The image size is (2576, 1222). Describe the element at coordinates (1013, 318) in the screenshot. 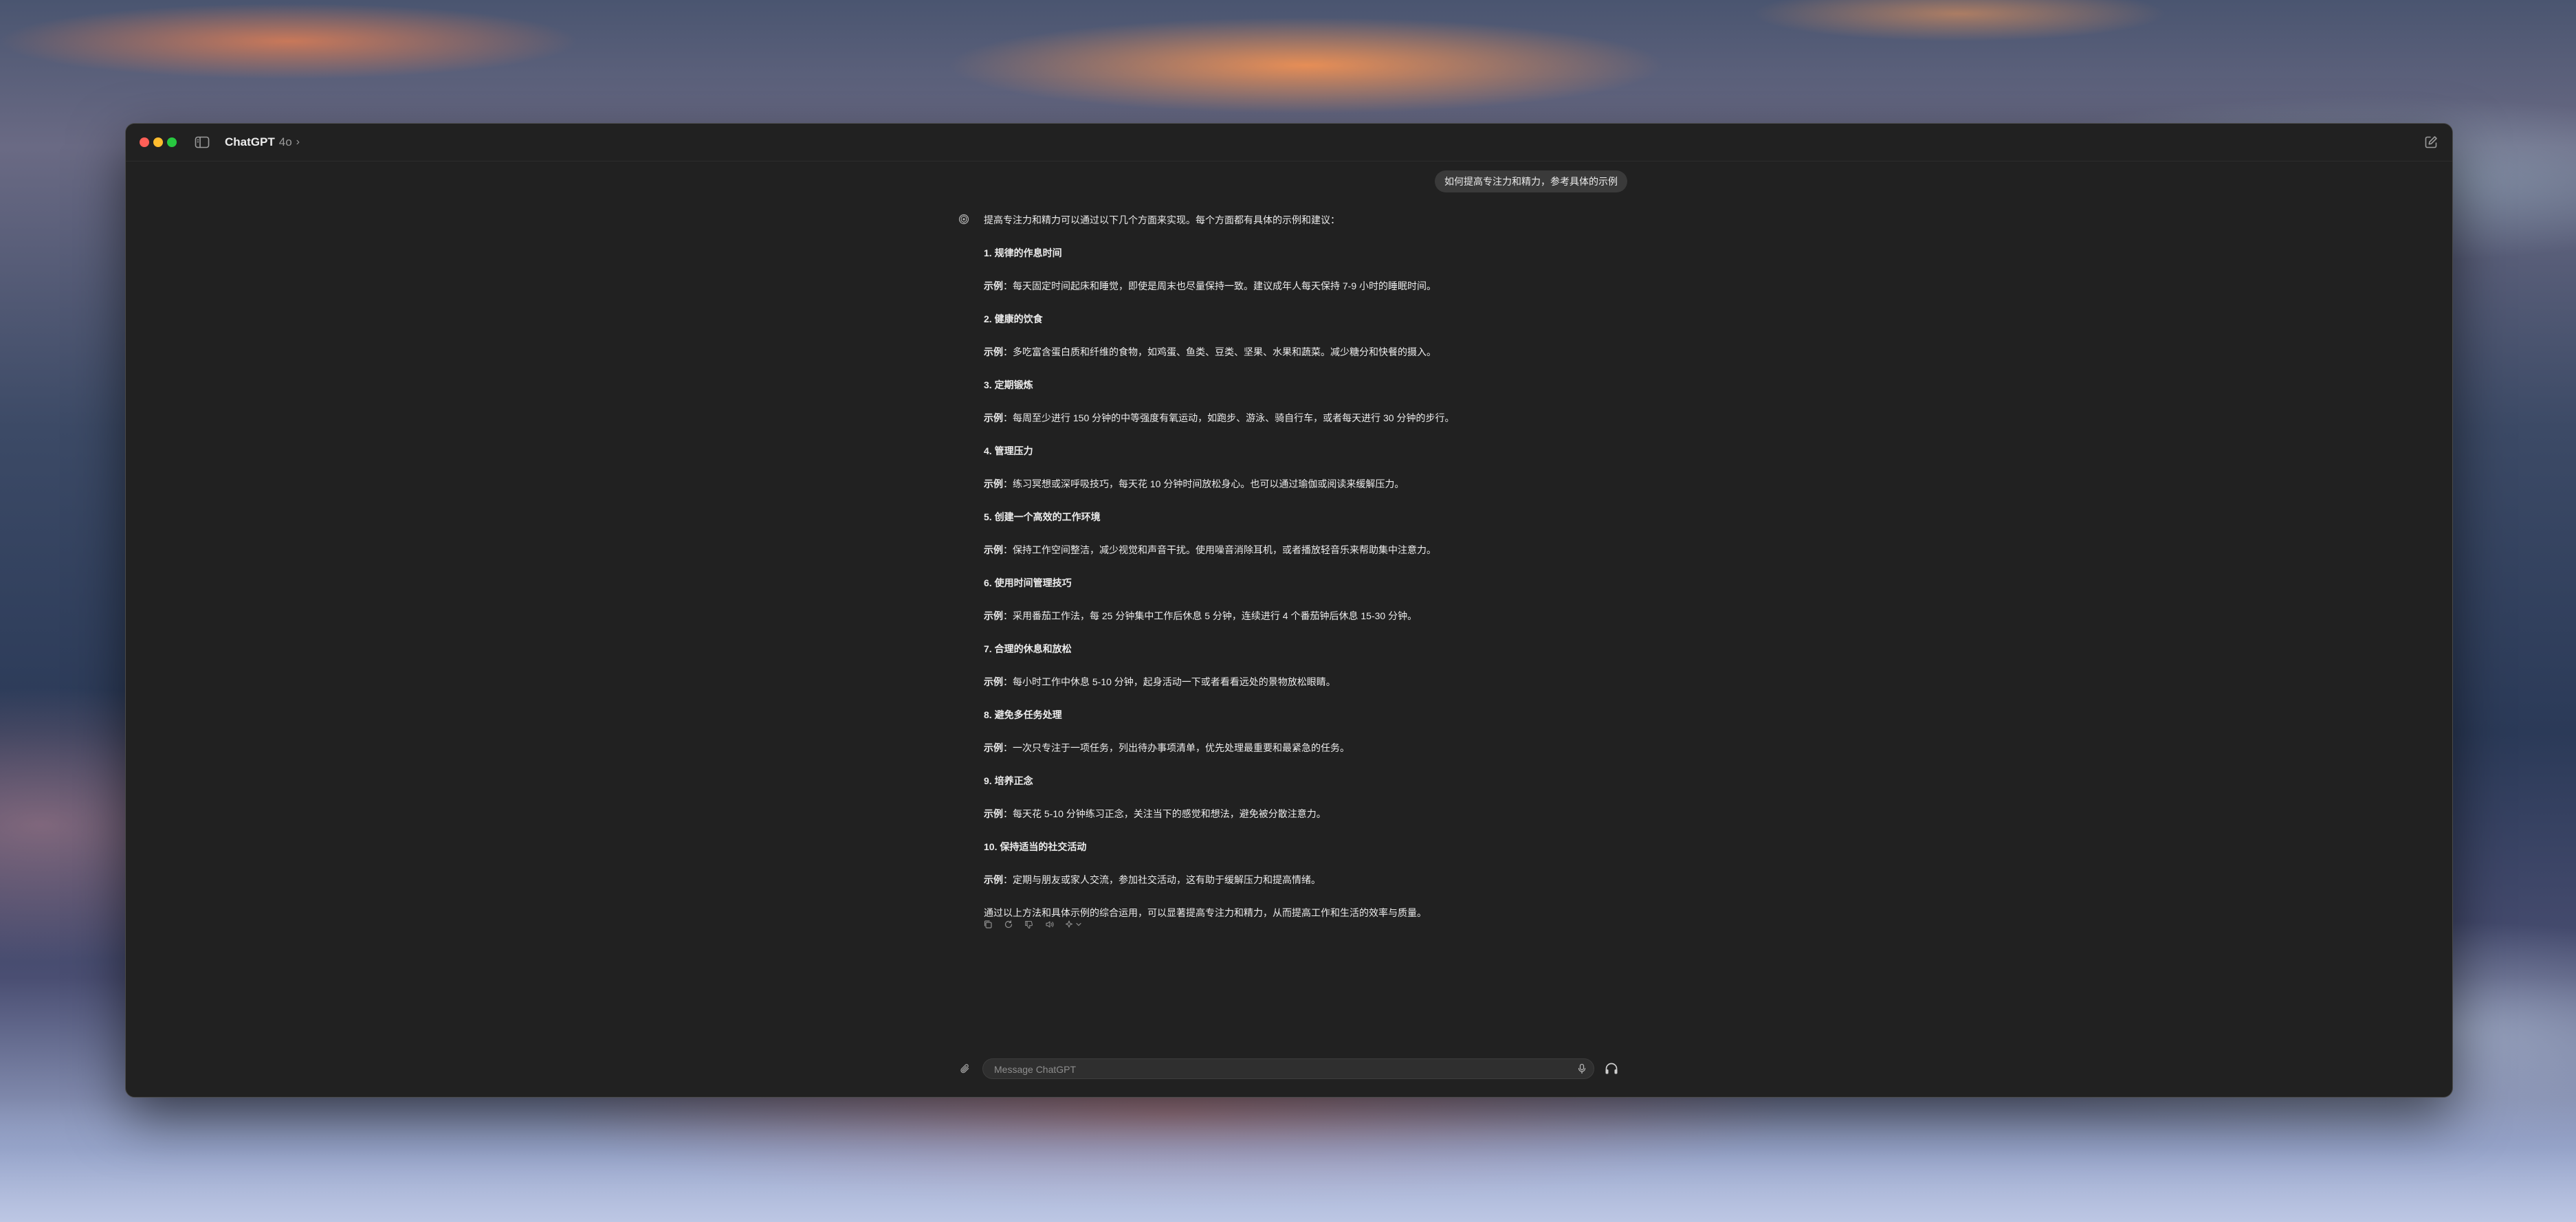

I see `item-heading: 2. 健康的饮食` at that location.